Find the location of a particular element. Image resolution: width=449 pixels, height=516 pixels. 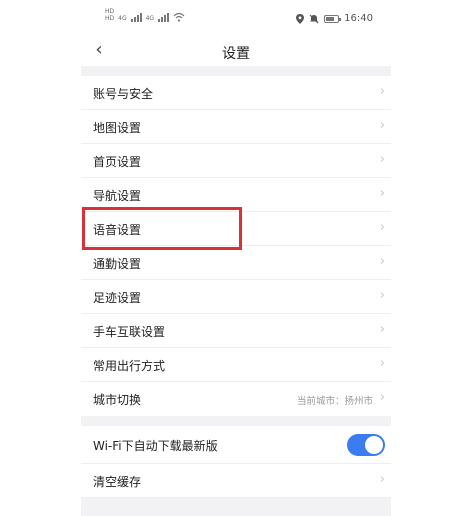

page-title: 设置 is located at coordinates (236, 54).